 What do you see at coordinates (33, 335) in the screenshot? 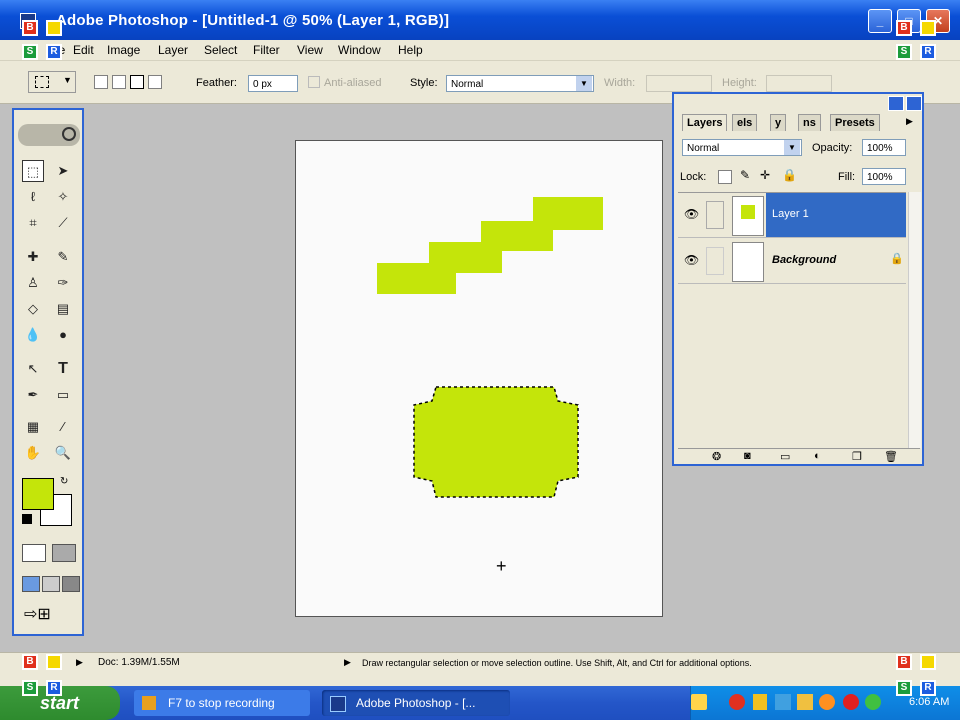
I see `blur-tool-icon: 💧` at bounding box center [33, 335].